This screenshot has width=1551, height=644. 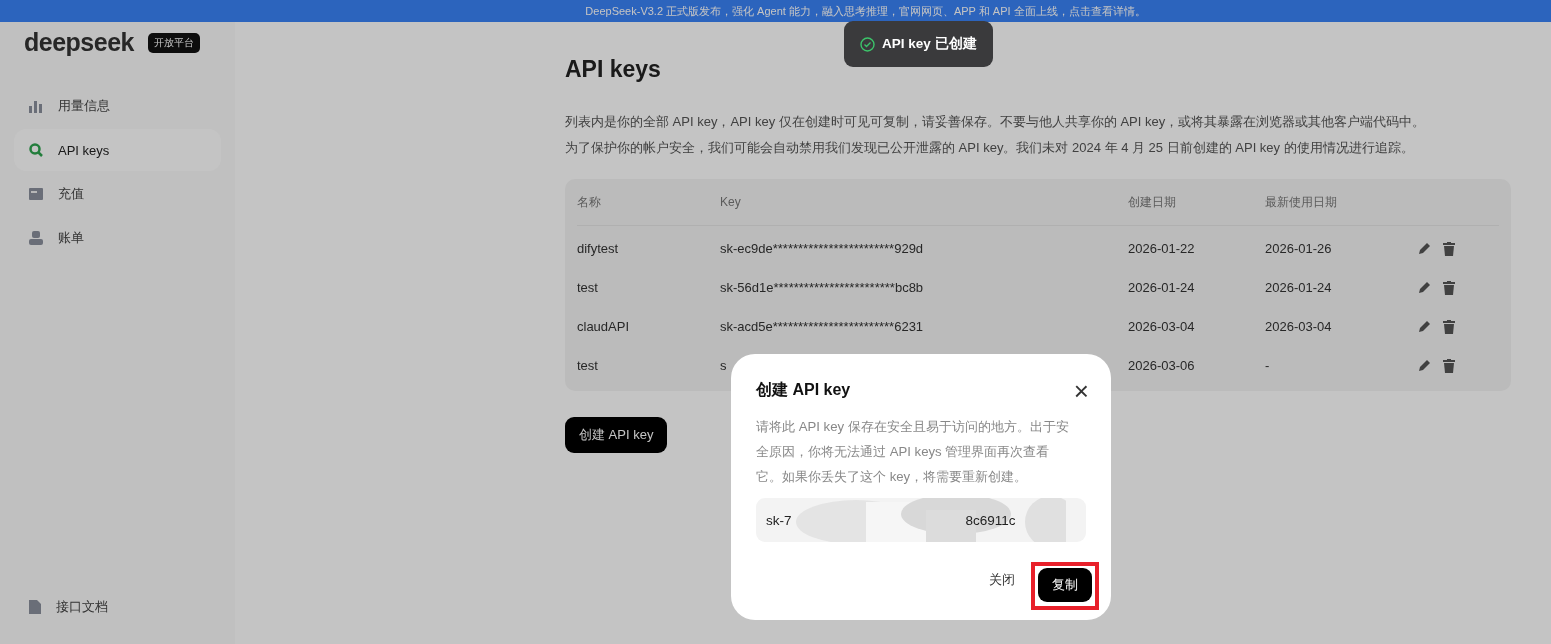 I want to click on announcement-banner: DeepSeek-V3.2 正式版发布，强化 Agent 能力，融入思考推理，官网网页、APP 和 API 全面上线，点击查看详情。, so click(x=775, y=11).